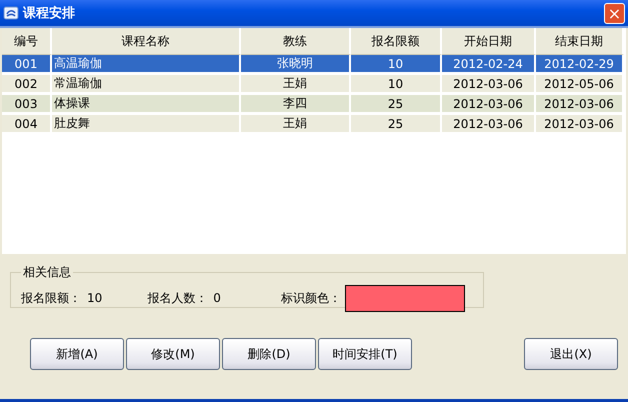 This screenshot has height=402, width=628. Describe the element at coordinates (571, 354) in the screenshot. I see `exit-button: 退出(X)` at that location.